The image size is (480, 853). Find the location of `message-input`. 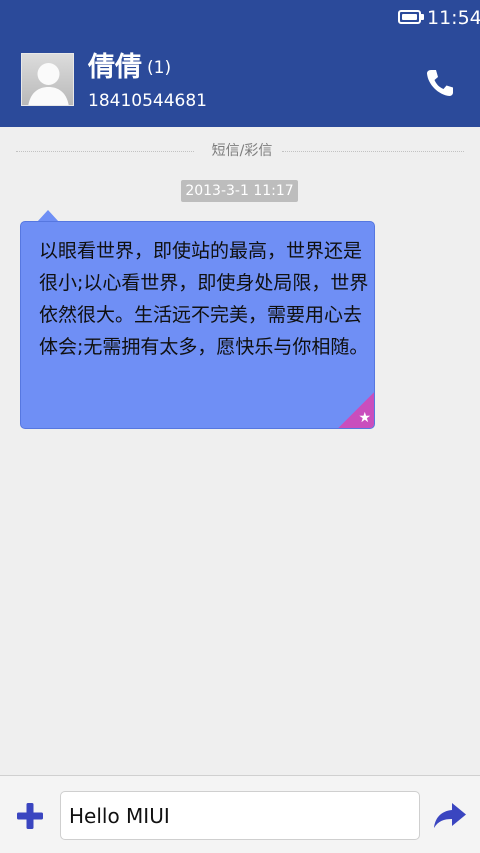

message-input is located at coordinates (240, 815).